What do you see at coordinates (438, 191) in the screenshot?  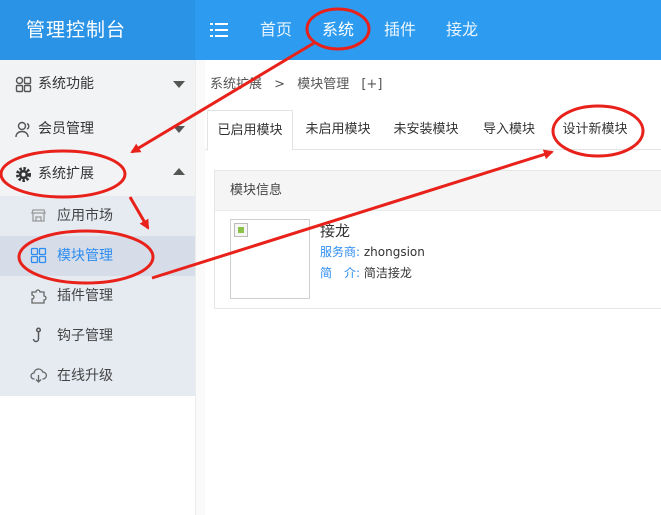 I see `panel-title: 模块信息` at bounding box center [438, 191].